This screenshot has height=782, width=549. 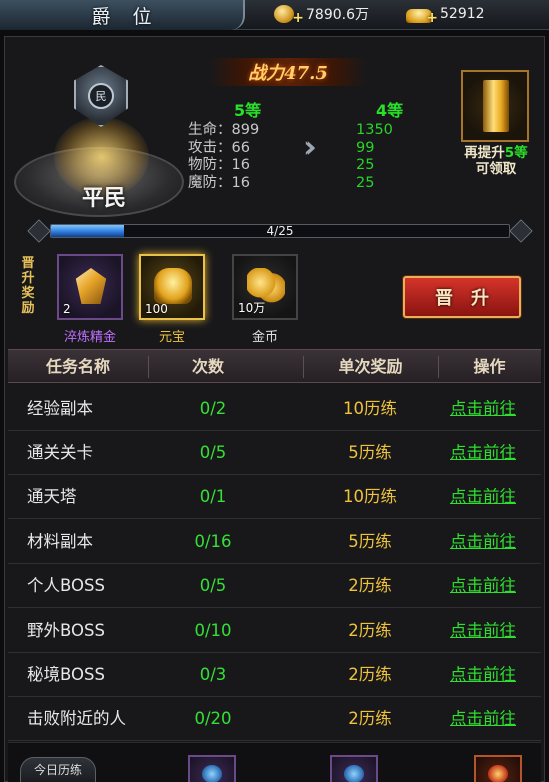 What do you see at coordinates (219, 147) in the screenshot?
I see `stat-attack: 攻击：66` at bounding box center [219, 147].